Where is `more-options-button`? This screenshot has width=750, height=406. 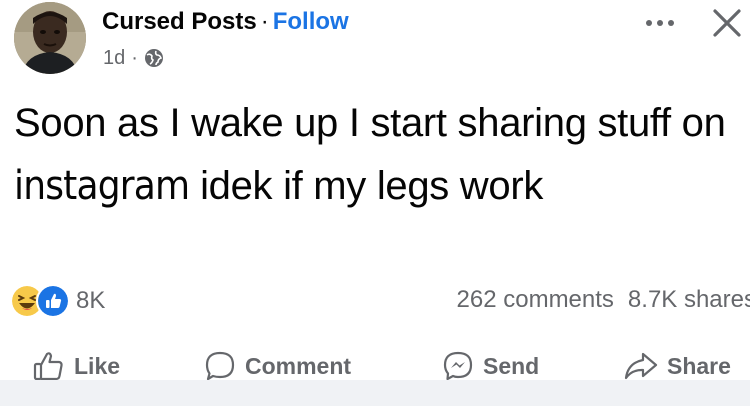 more-options-button is located at coordinates (660, 23).